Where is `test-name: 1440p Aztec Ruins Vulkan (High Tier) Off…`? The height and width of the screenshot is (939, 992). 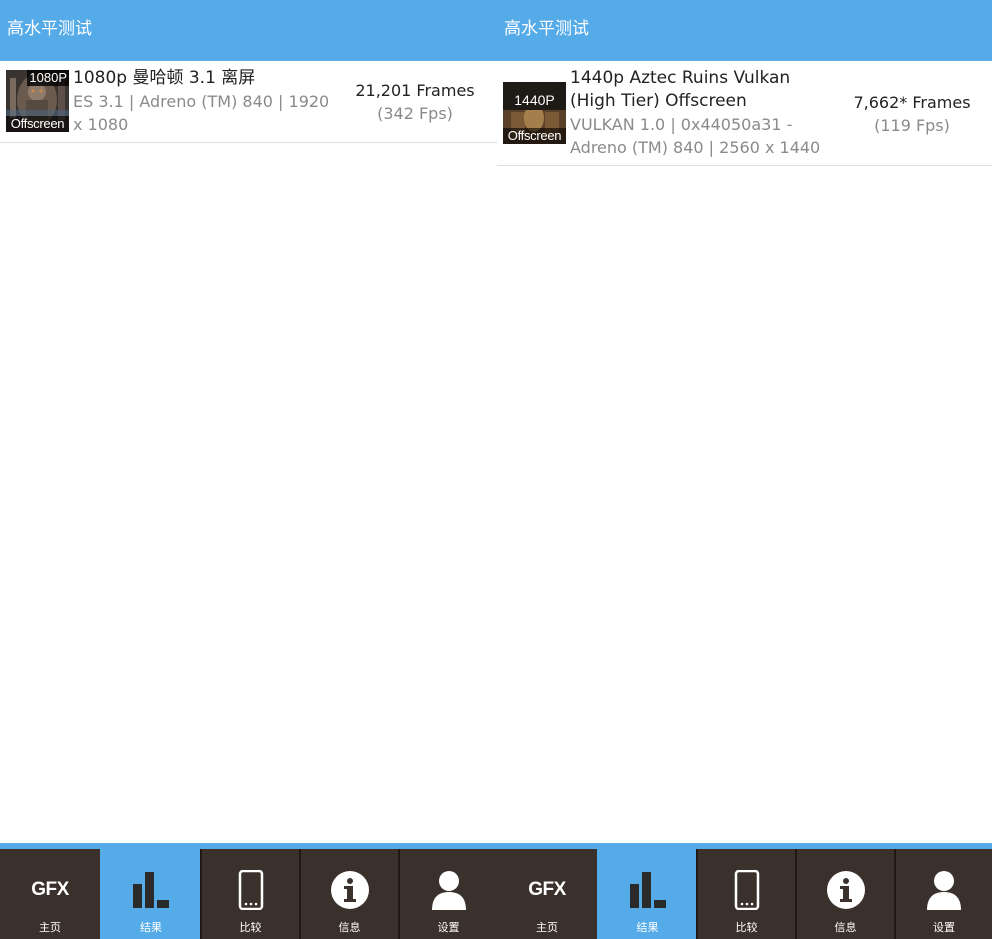
test-name: 1440p Aztec Ruins Vulkan (High Tier) Off… is located at coordinates (680, 89).